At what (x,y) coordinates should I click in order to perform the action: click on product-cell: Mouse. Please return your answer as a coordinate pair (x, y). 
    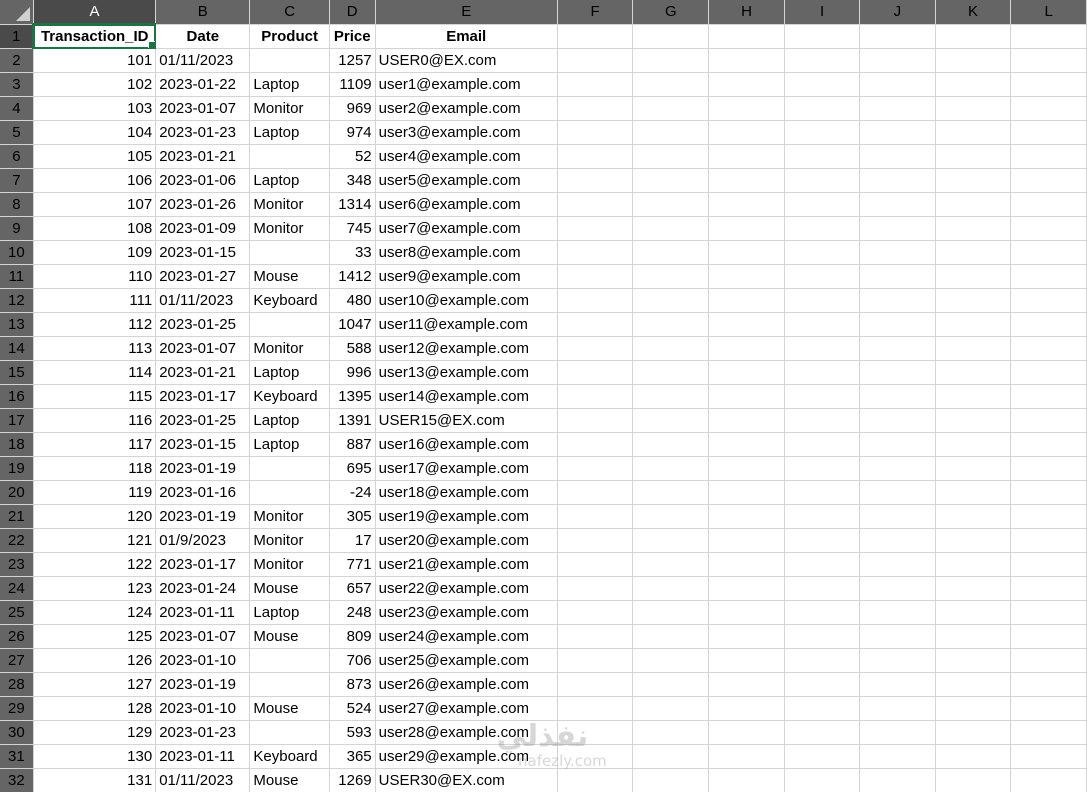
    Looking at the image, I should click on (289, 276).